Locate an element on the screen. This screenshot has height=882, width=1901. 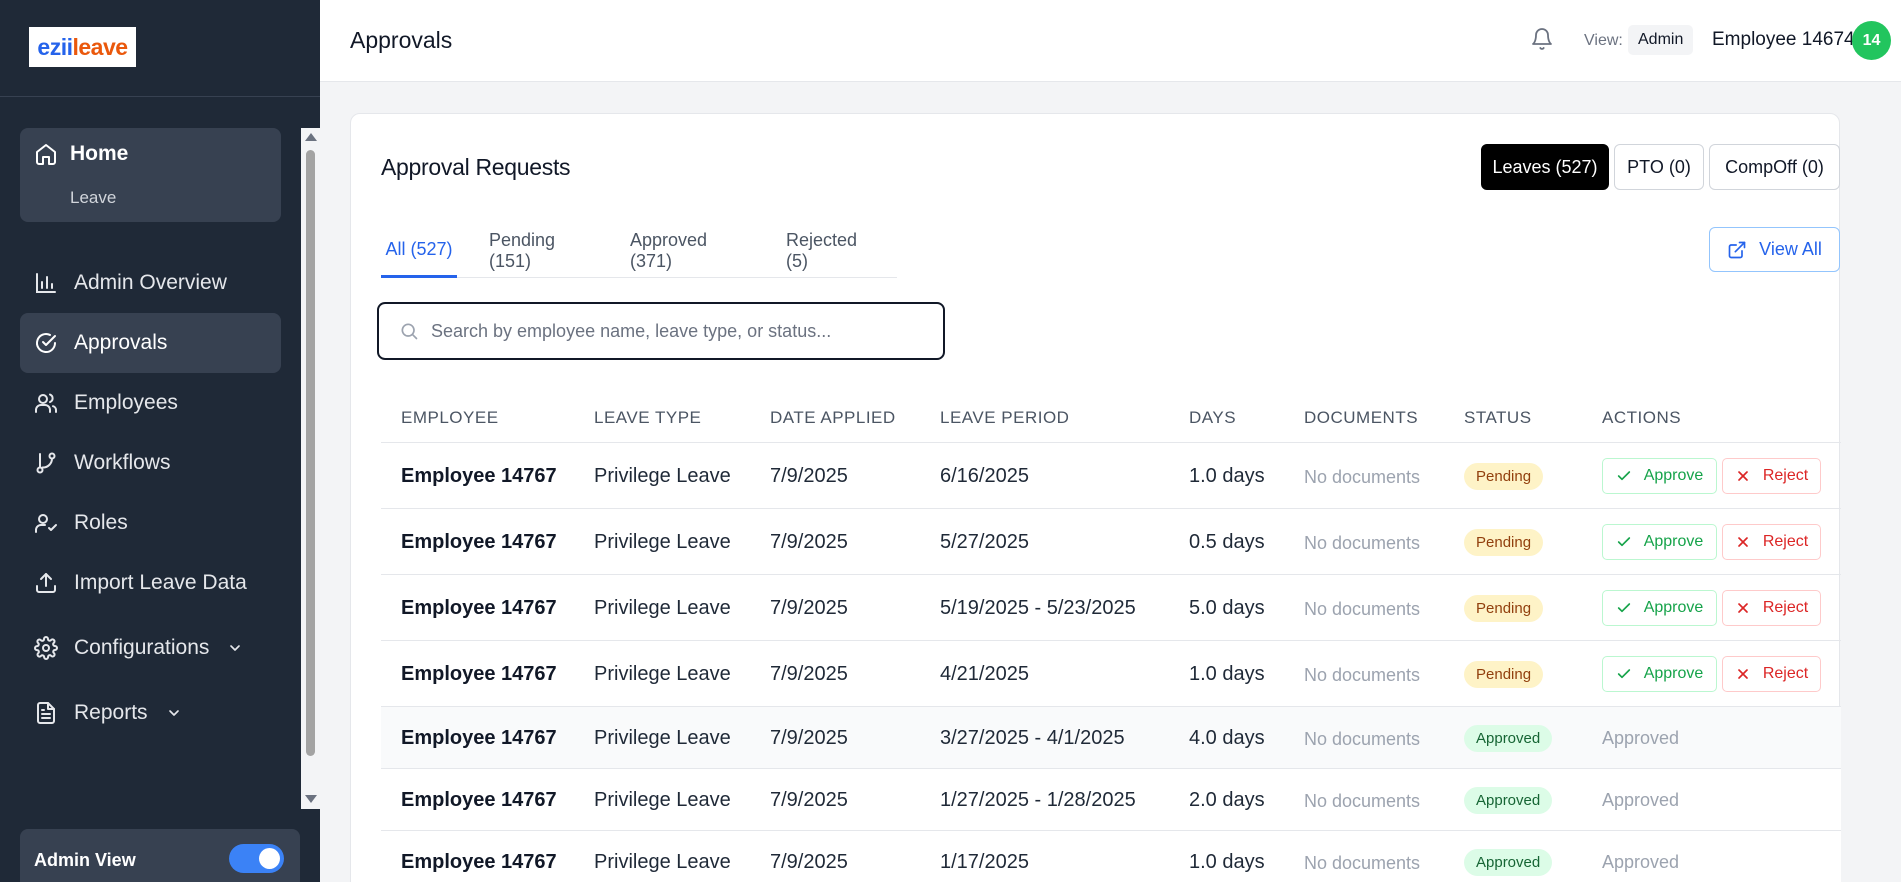
view-role-badge: Admin is located at coordinates (1661, 40).